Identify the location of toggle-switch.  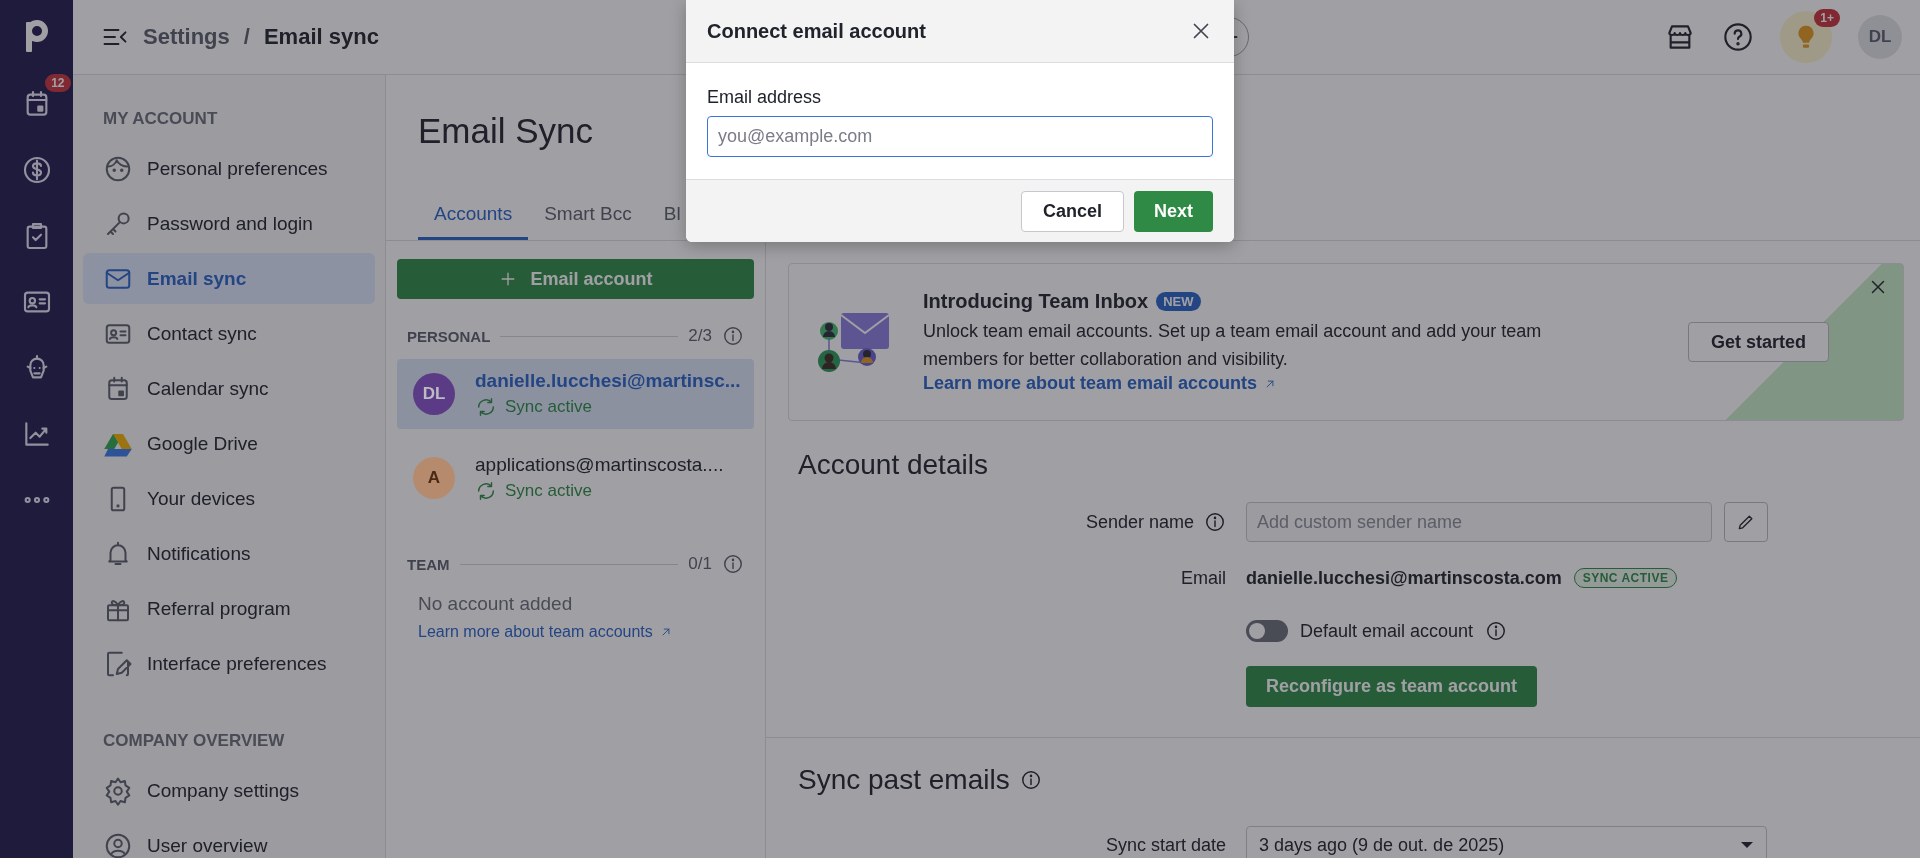
(1267, 631).